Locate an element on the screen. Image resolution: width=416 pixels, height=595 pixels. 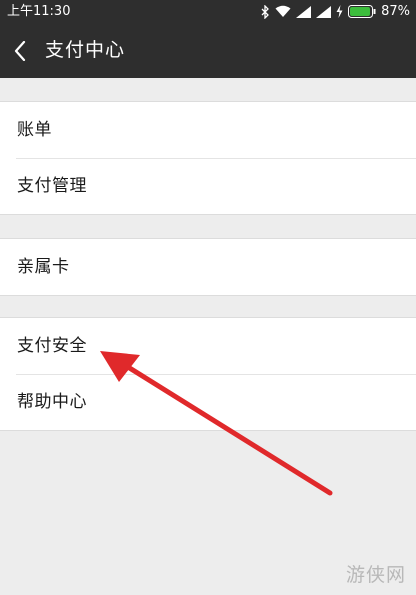
watermark-logo: 游侠网 is located at coordinates (375, 575).